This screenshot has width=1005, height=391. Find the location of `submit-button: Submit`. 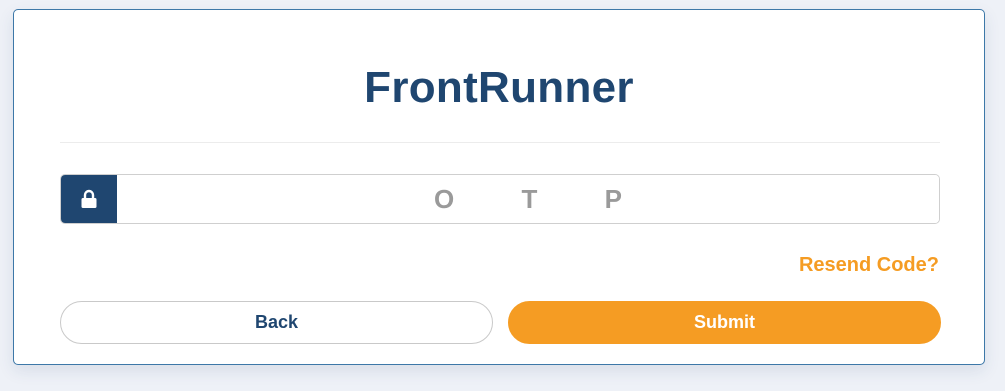

submit-button: Submit is located at coordinates (724, 322).